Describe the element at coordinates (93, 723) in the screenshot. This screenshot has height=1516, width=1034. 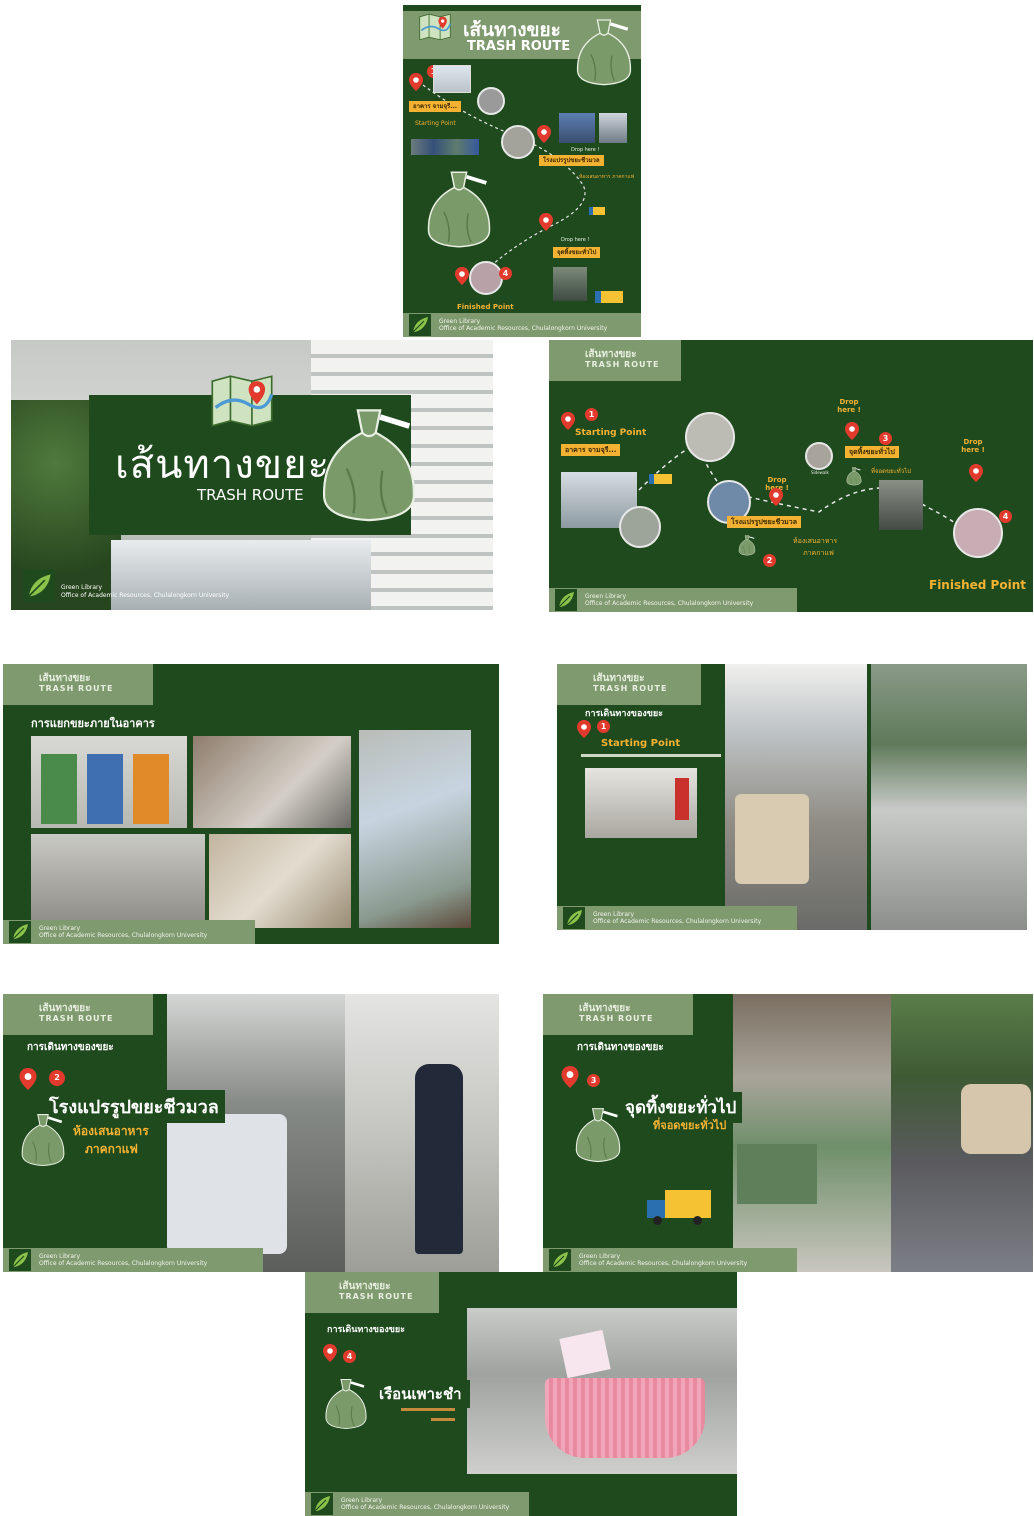
I see `sorting-heading: การแยกขยะภายในอาคาร` at that location.